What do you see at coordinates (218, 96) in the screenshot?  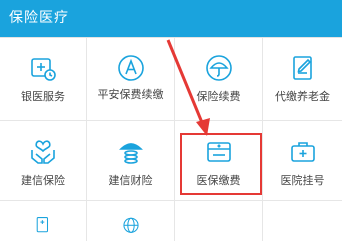 I see `grid-item-label: 保险续费` at bounding box center [218, 96].